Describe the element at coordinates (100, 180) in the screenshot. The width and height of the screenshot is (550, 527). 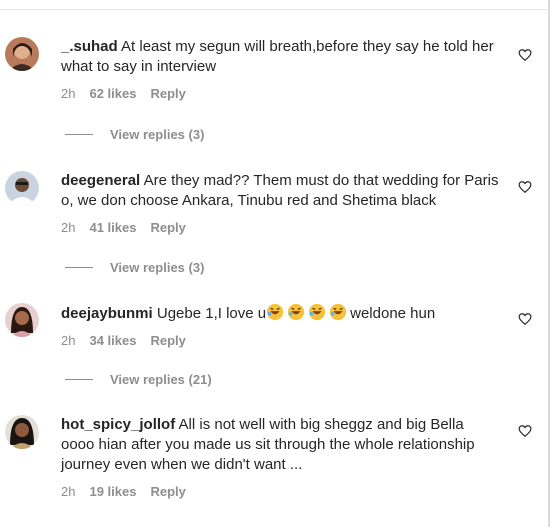
I see `comment-username: deegeneral` at that location.